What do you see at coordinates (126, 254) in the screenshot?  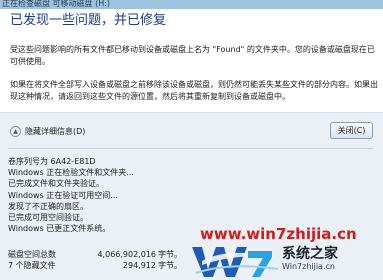 I see `stat-value: 4,066,902,016` at bounding box center [126, 254].